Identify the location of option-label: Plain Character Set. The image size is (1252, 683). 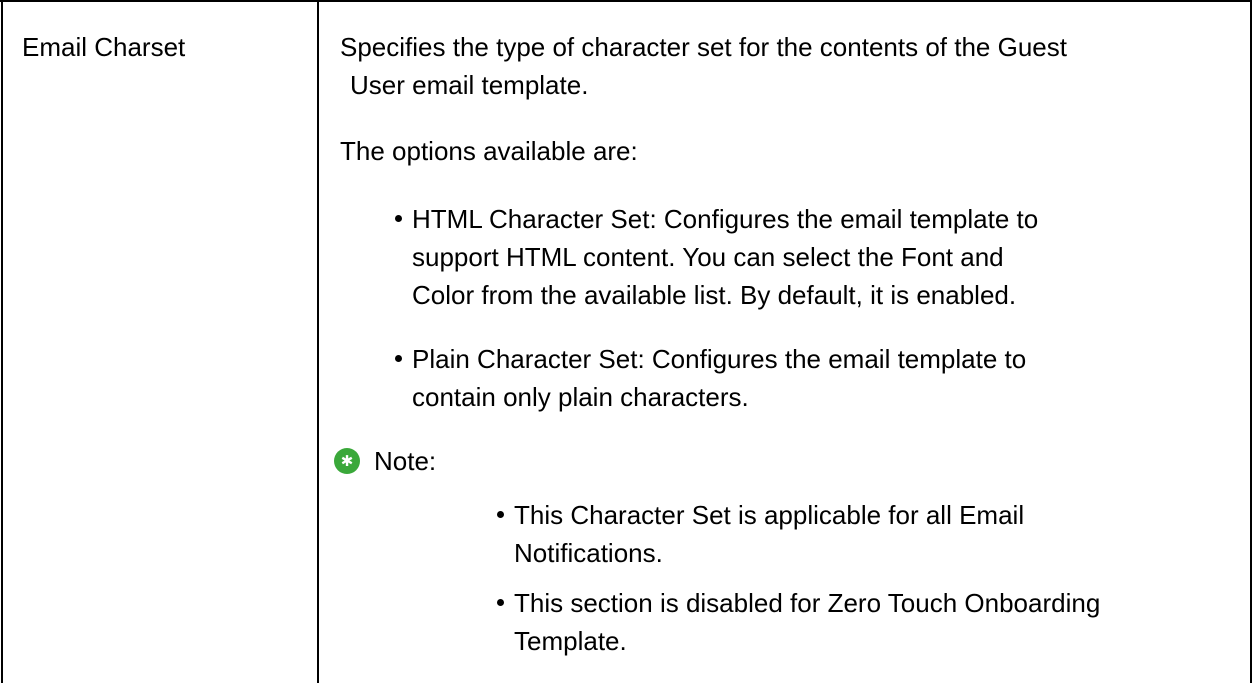
(525, 359).